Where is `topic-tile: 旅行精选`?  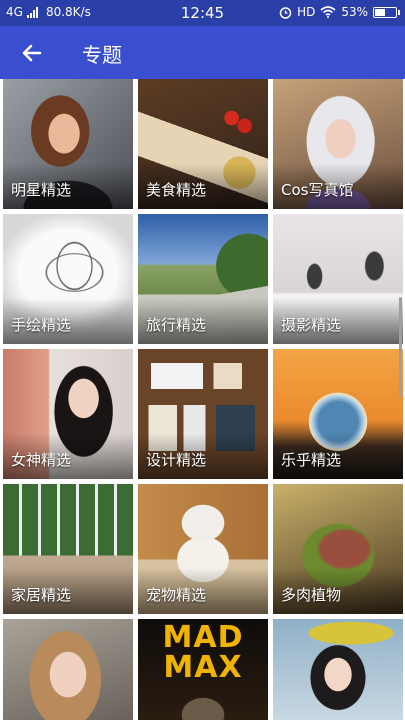 topic-tile: 旅行精选 is located at coordinates (203, 279).